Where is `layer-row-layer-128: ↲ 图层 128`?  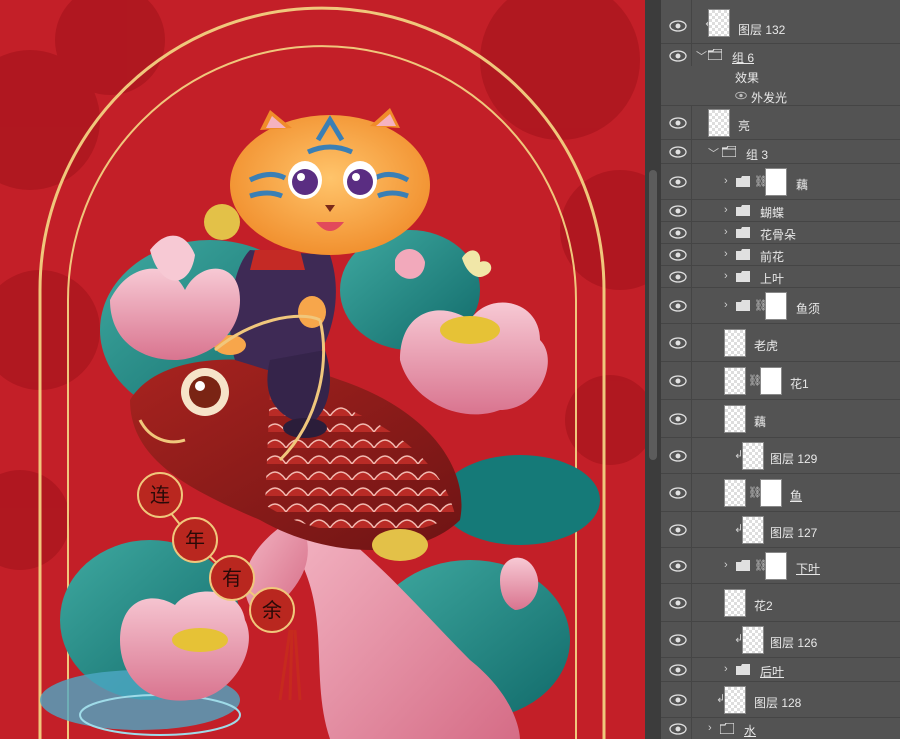 layer-row-layer-128: ↲ 图层 128 is located at coordinates (780, 700).